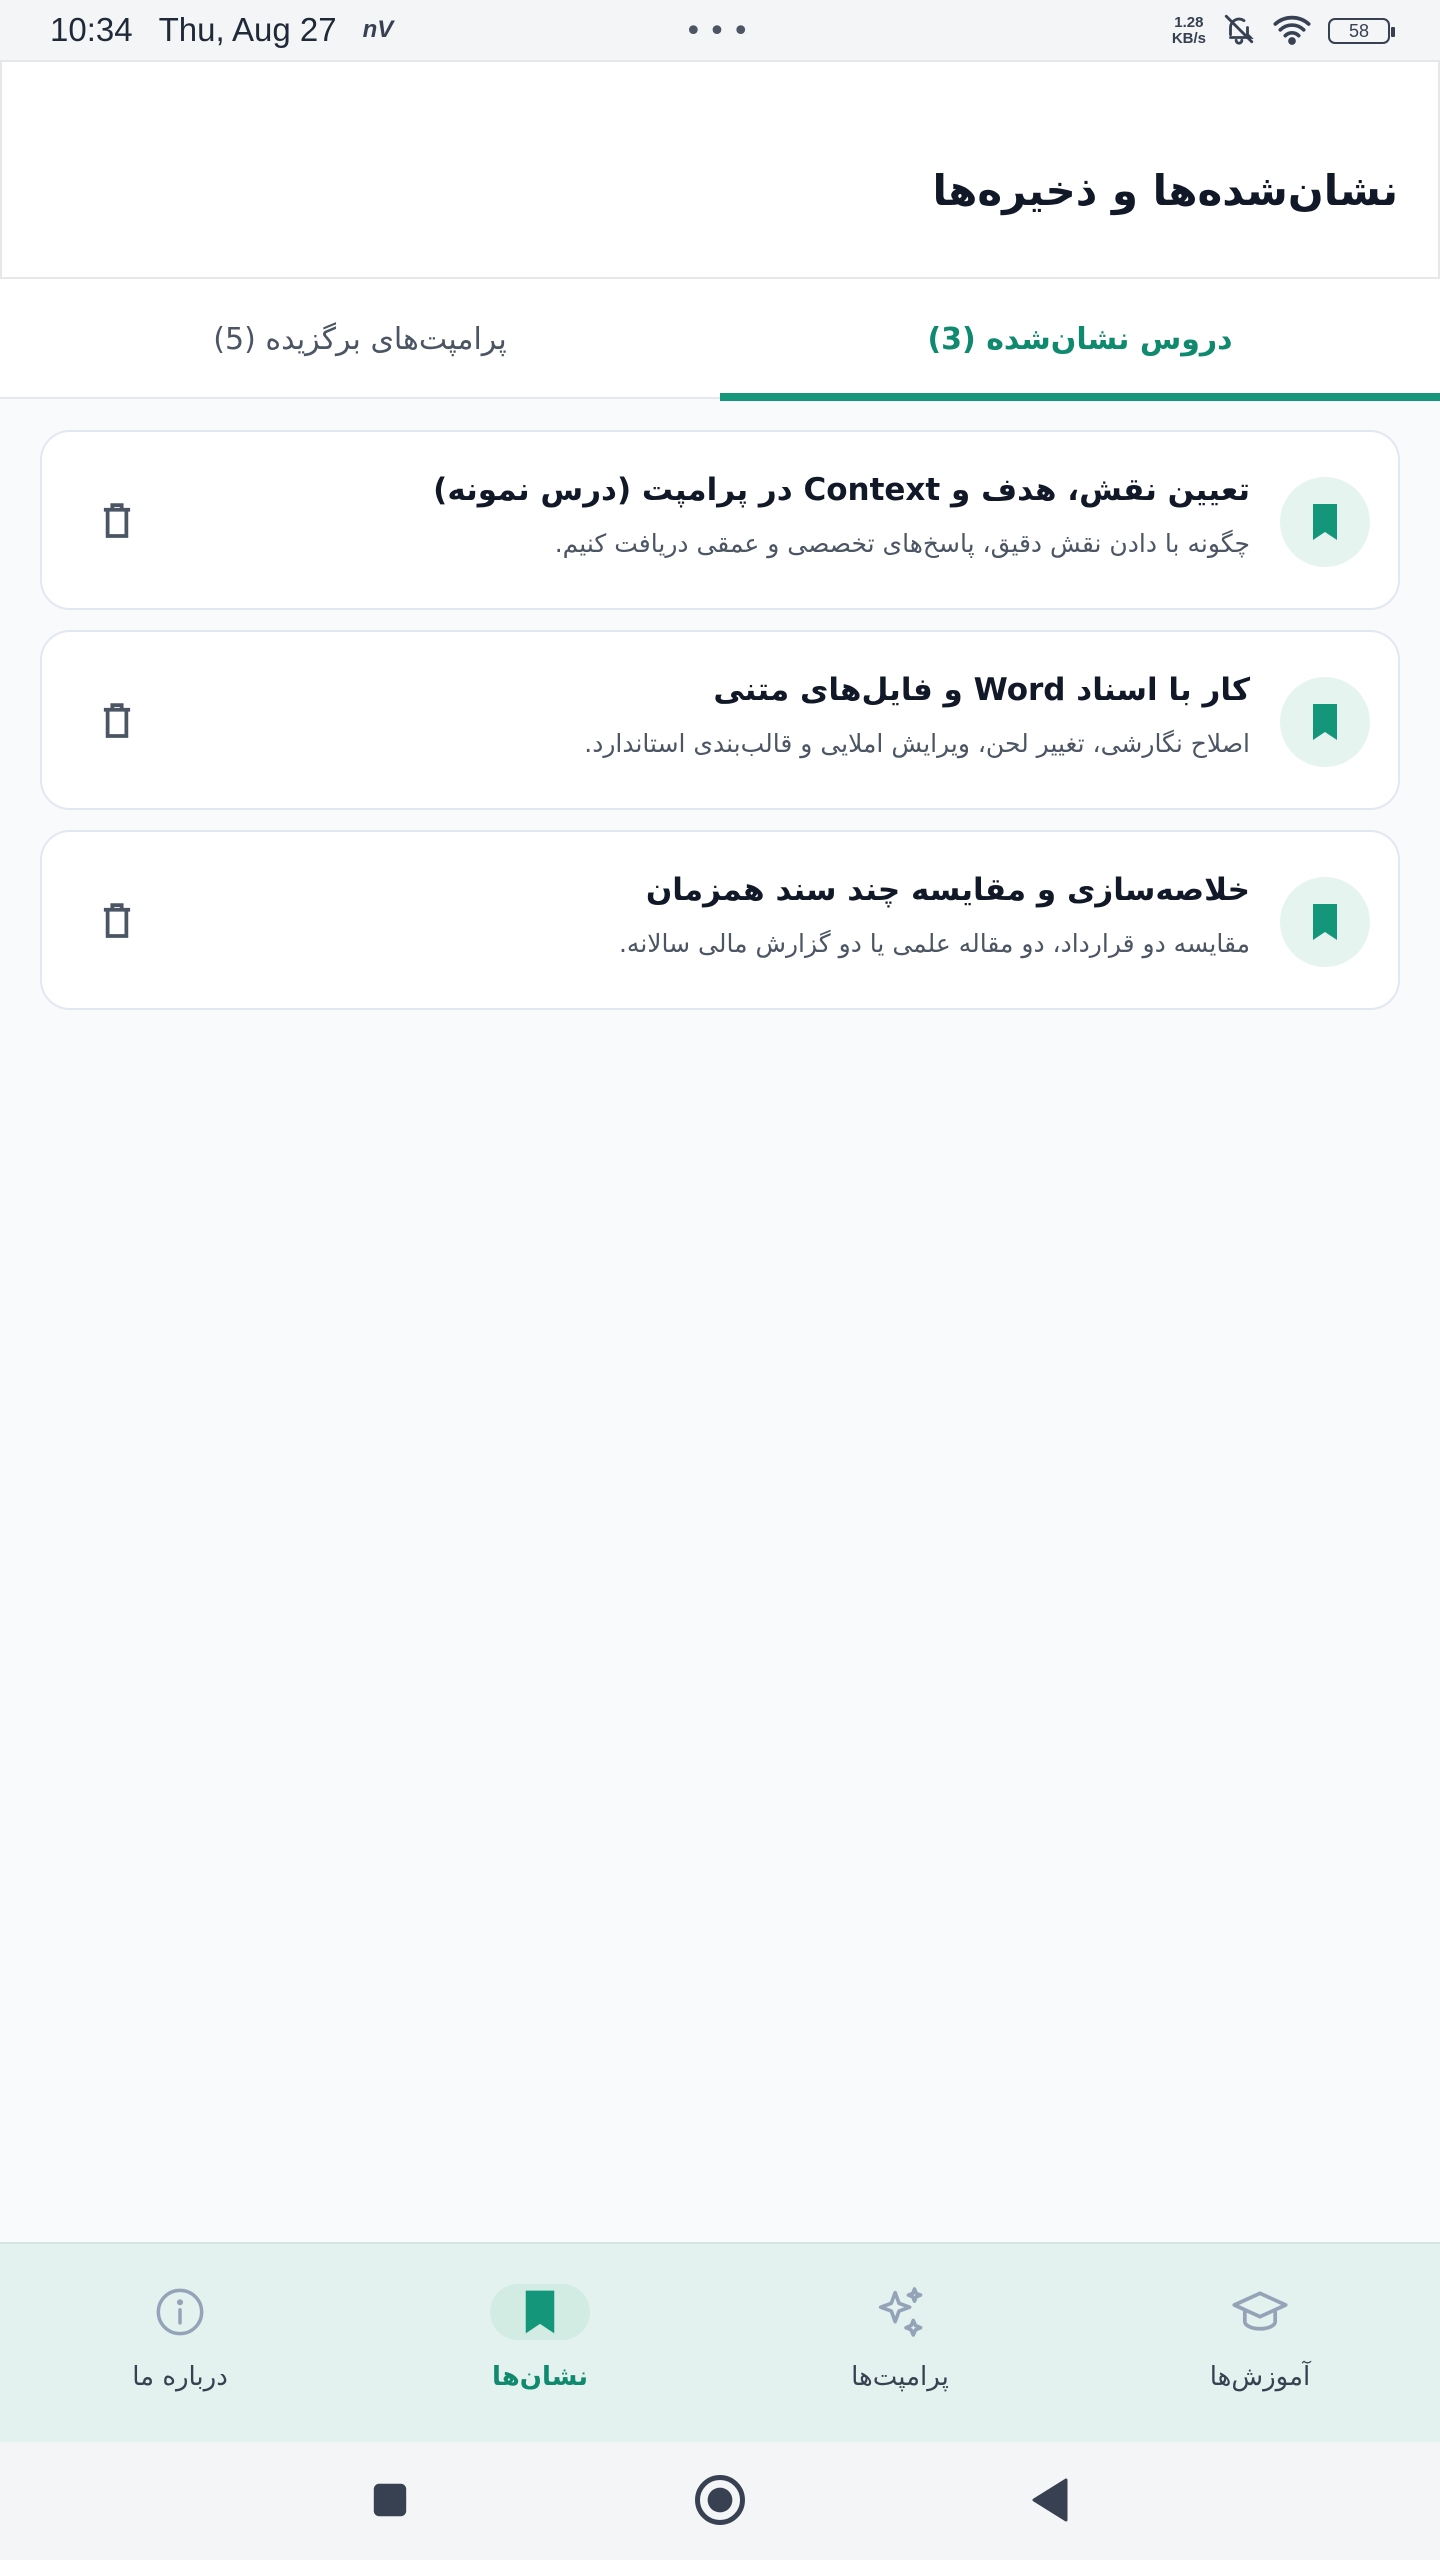 The height and width of the screenshot is (2560, 1440). I want to click on carrier-icon: nV, so click(378, 29).